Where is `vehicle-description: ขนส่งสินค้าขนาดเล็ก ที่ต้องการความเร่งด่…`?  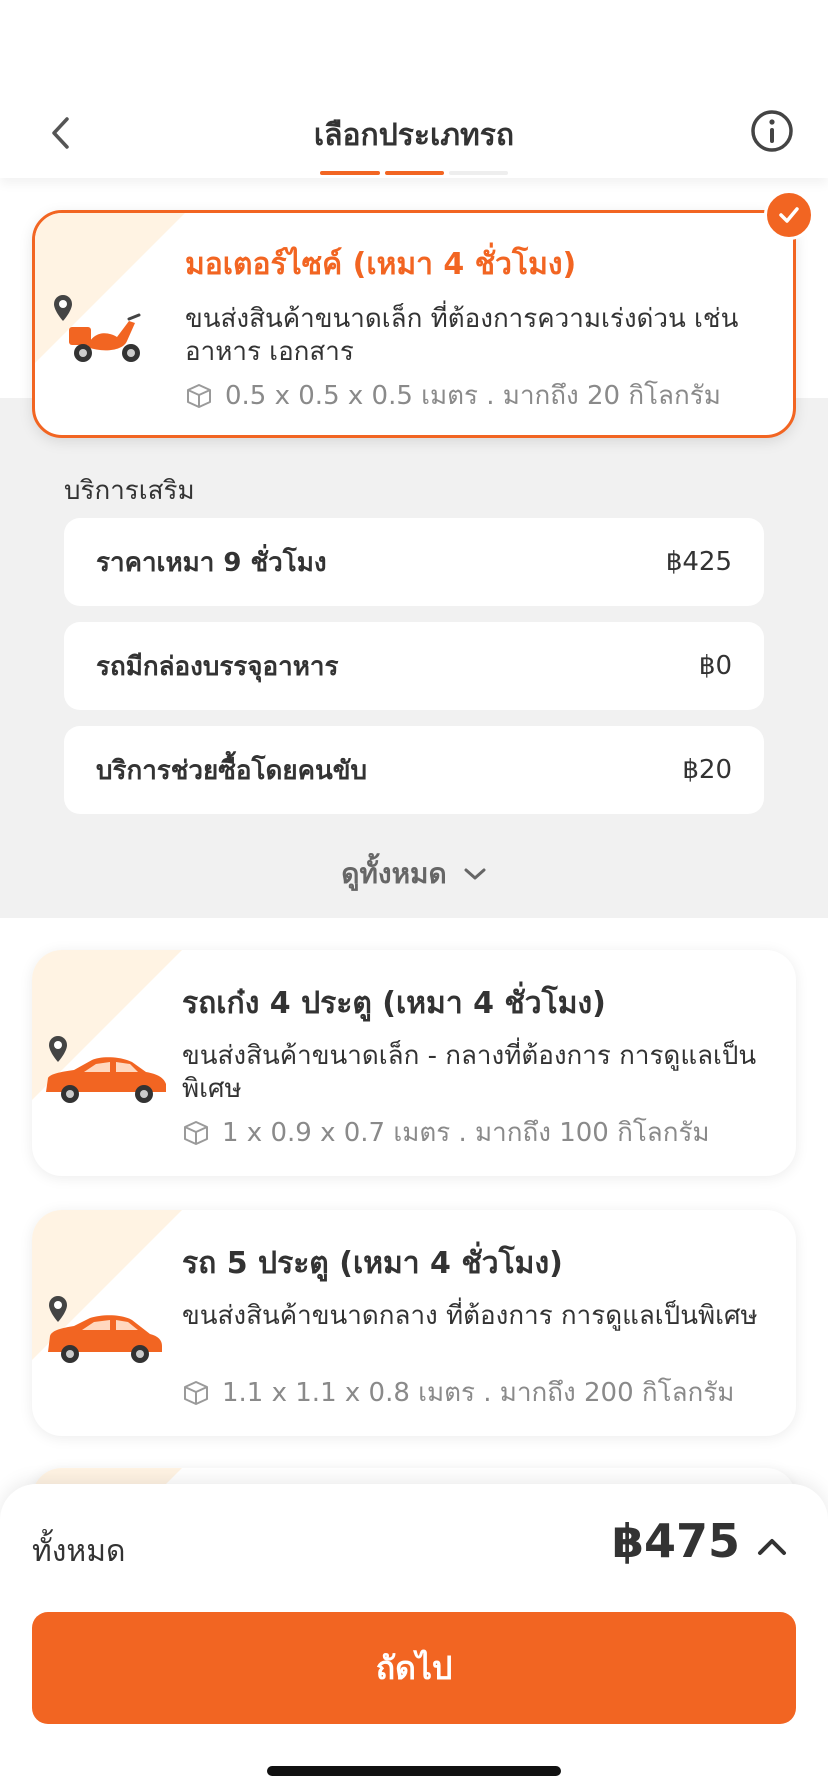 vehicle-description: ขนส่งสินค้าขนาดเล็ก ที่ต้องการความเร่งด่… is located at coordinates (462, 335).